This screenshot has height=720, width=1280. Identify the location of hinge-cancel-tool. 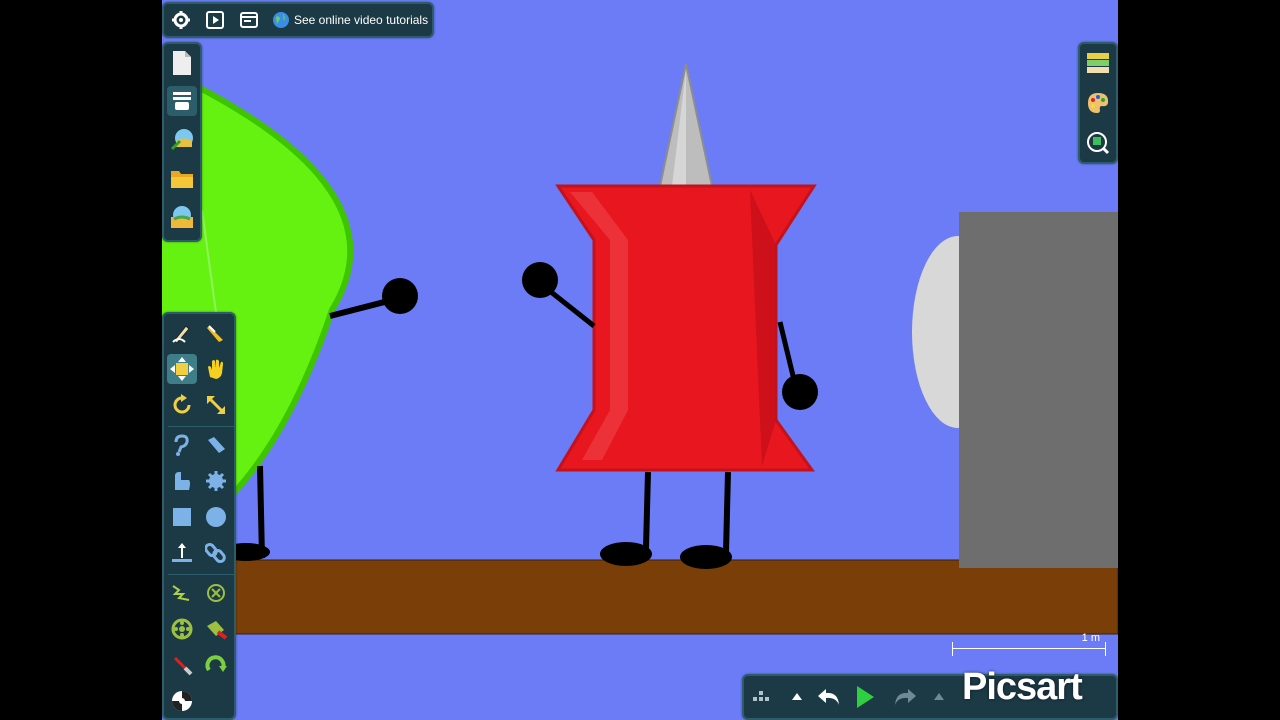
(216, 593).